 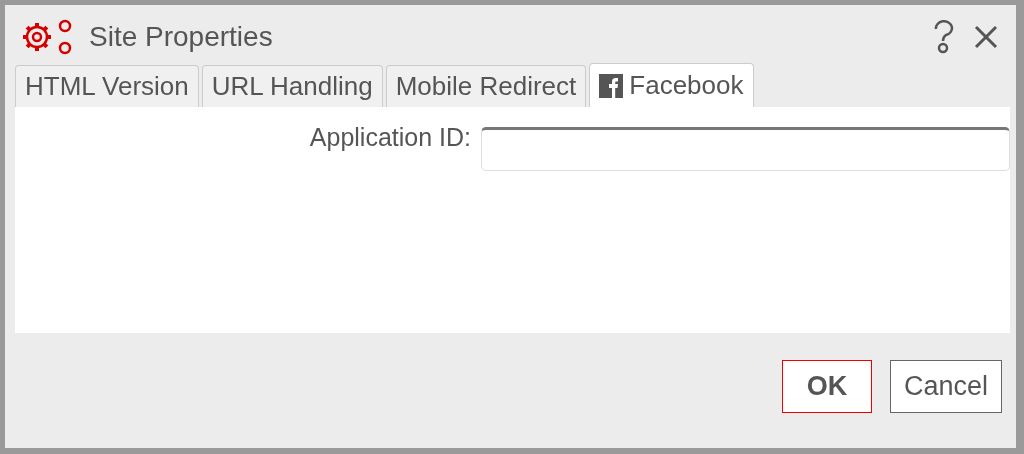 I want to click on help-icon, so click(x=944, y=37).